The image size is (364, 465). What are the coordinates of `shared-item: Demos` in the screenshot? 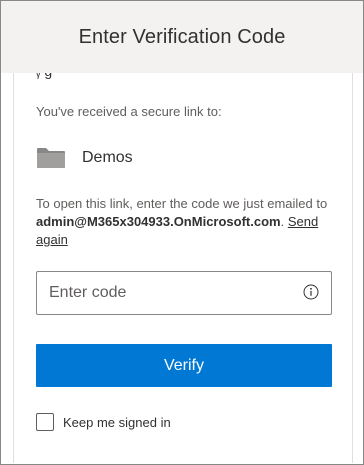 It's located at (84, 158).